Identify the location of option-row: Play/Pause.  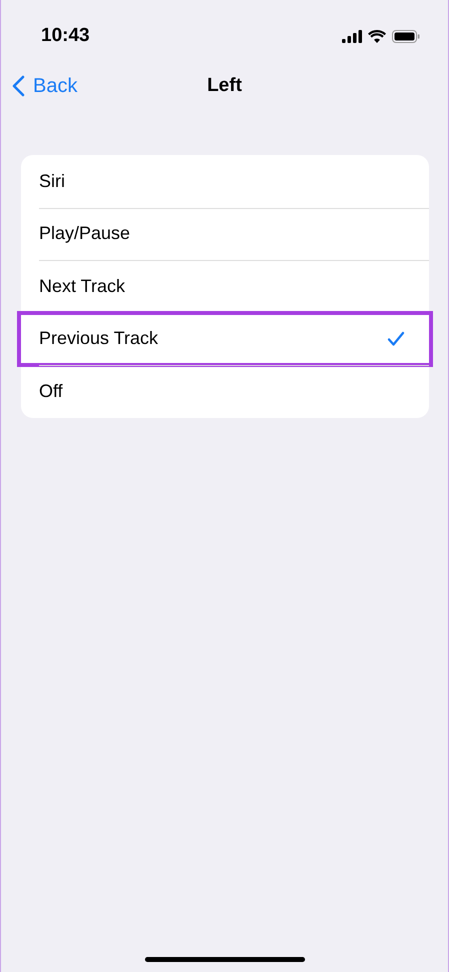
(225, 234).